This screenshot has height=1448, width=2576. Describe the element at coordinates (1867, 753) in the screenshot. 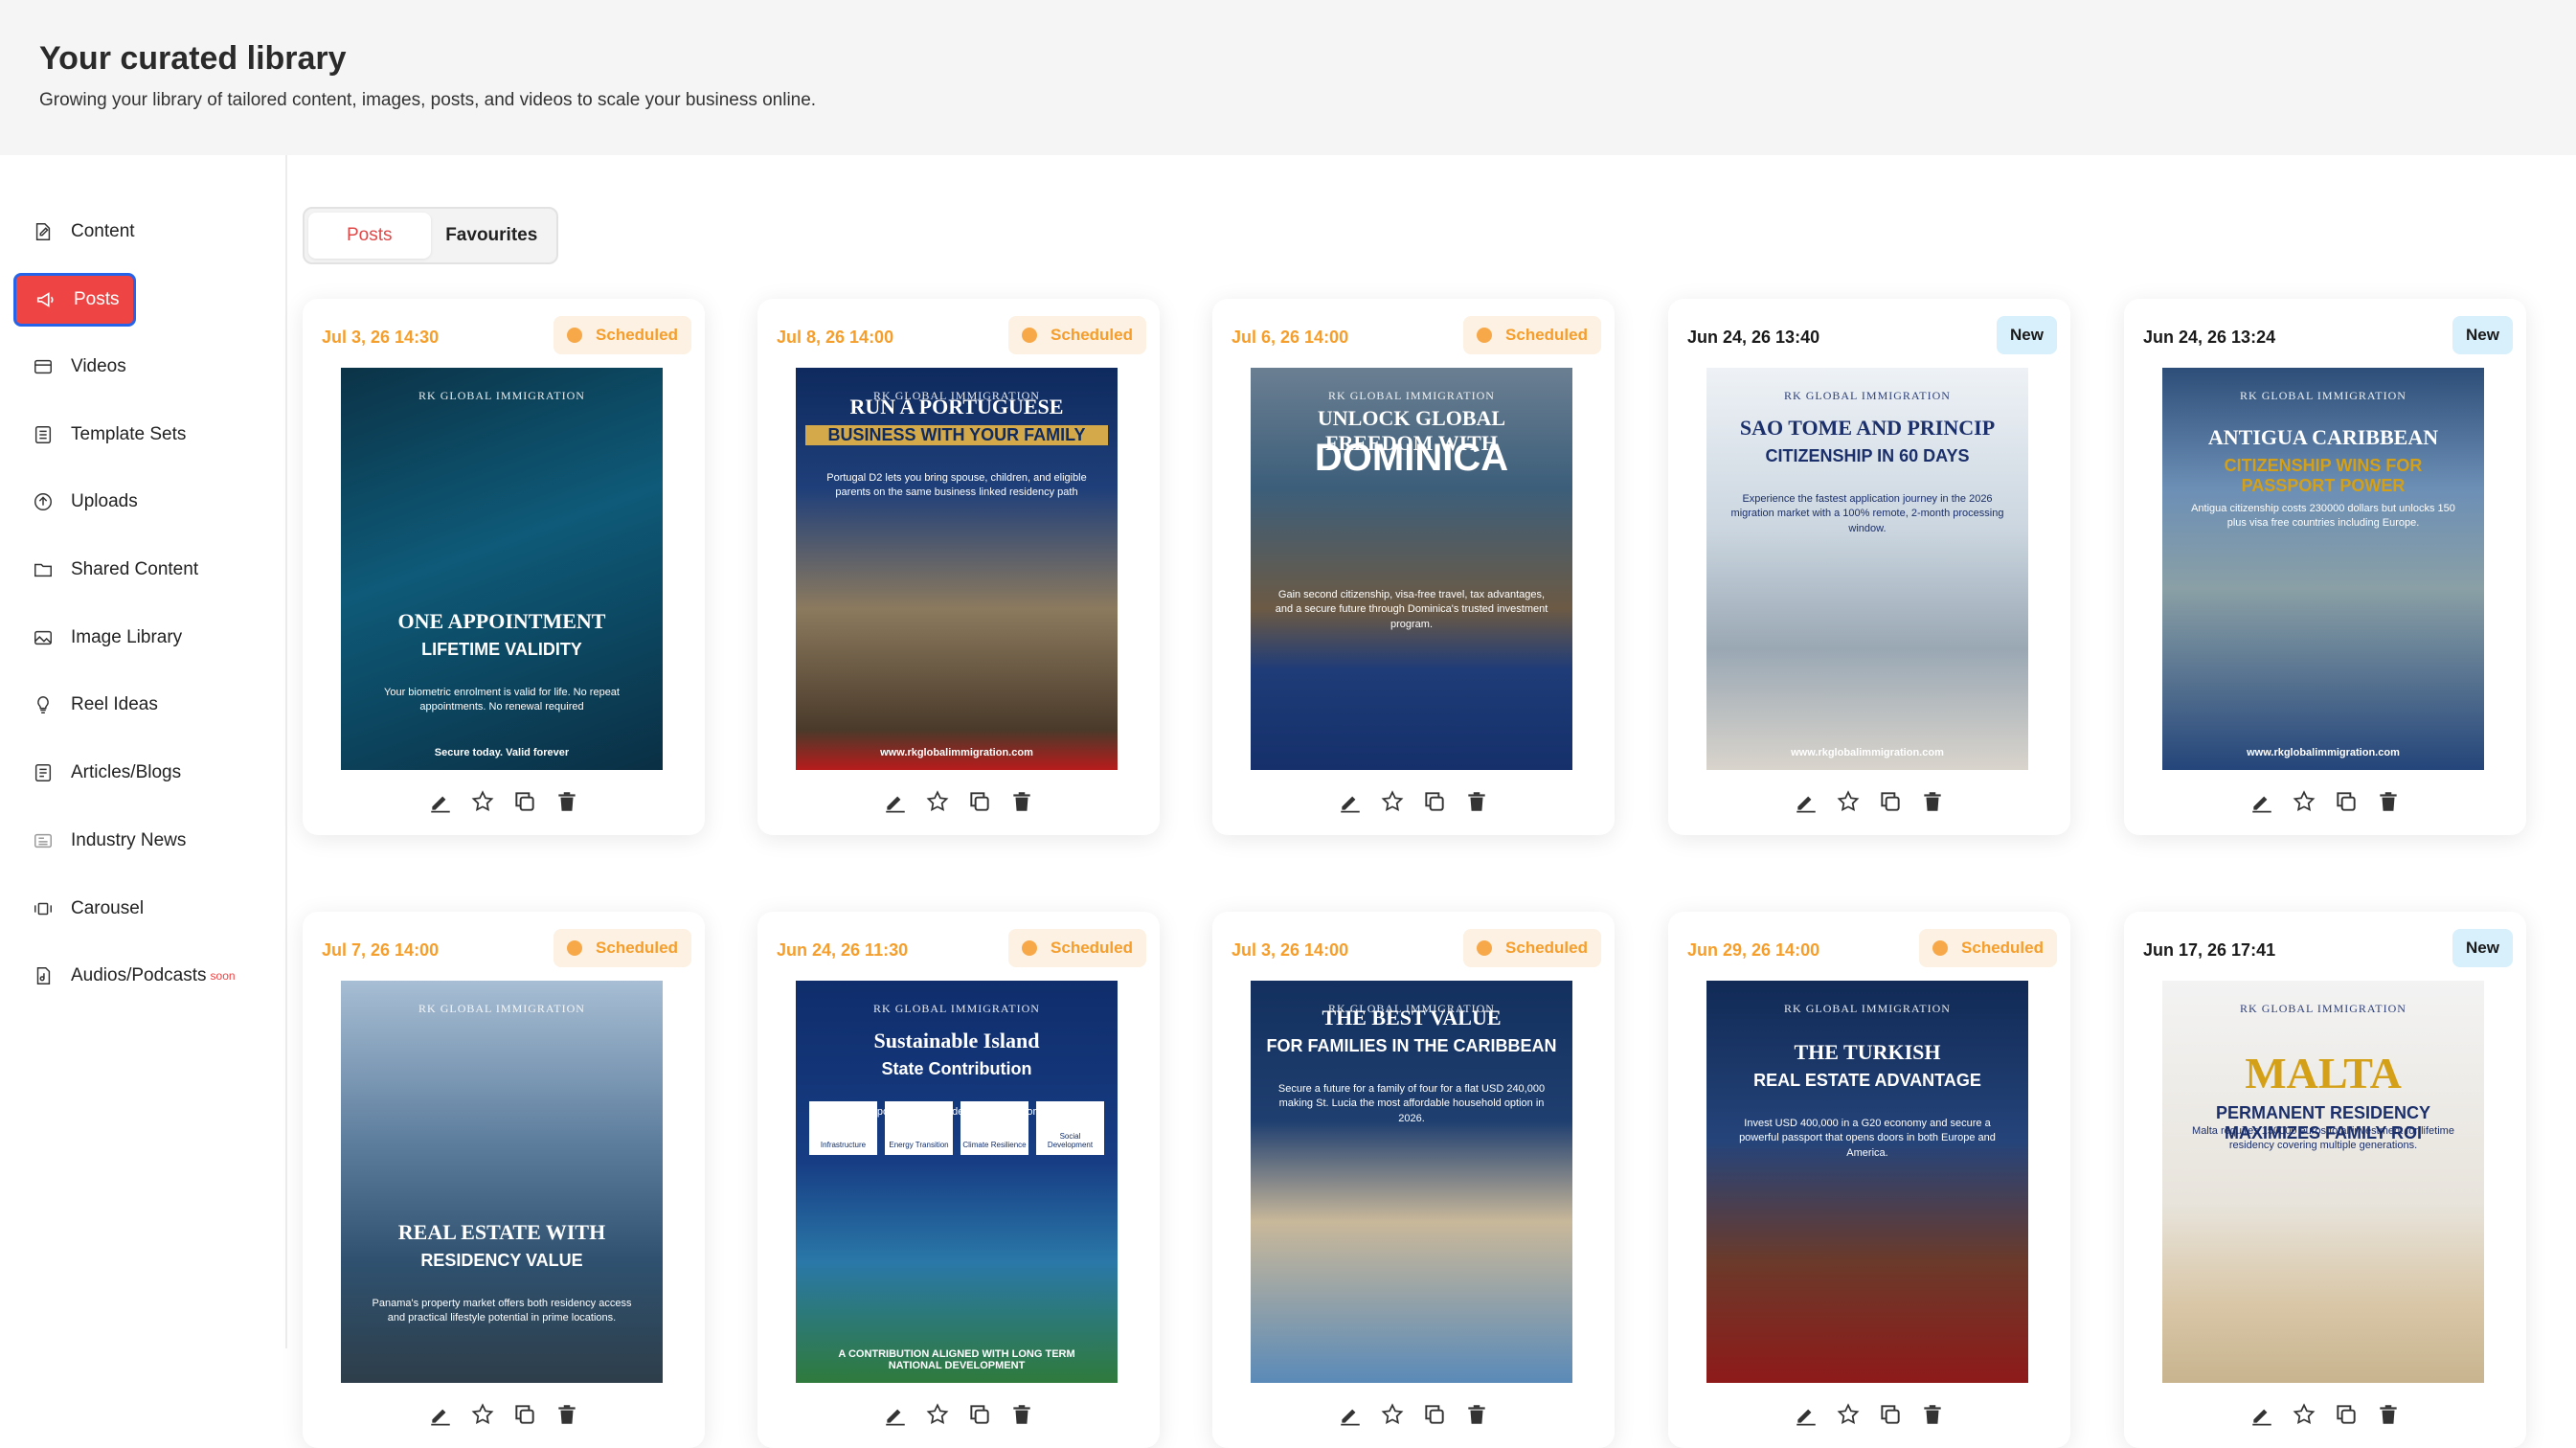

I see `poster-footer: www.rkglobalimmigration.com` at that location.